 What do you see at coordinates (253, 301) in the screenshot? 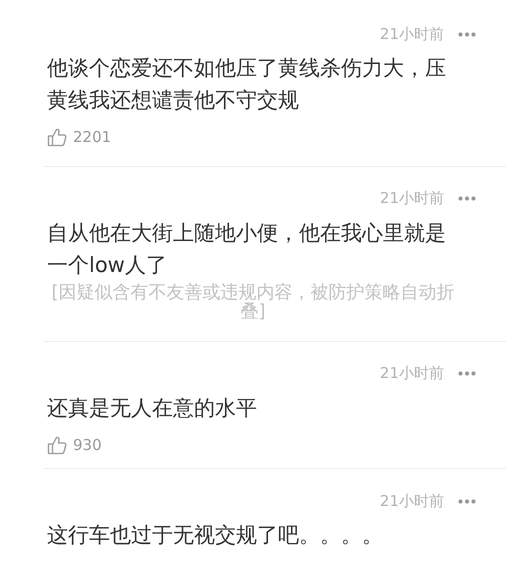
I see `folded-notice: [因疑似含有不友善或违规内容，被防护策略自动折叠]` at bounding box center [253, 301].